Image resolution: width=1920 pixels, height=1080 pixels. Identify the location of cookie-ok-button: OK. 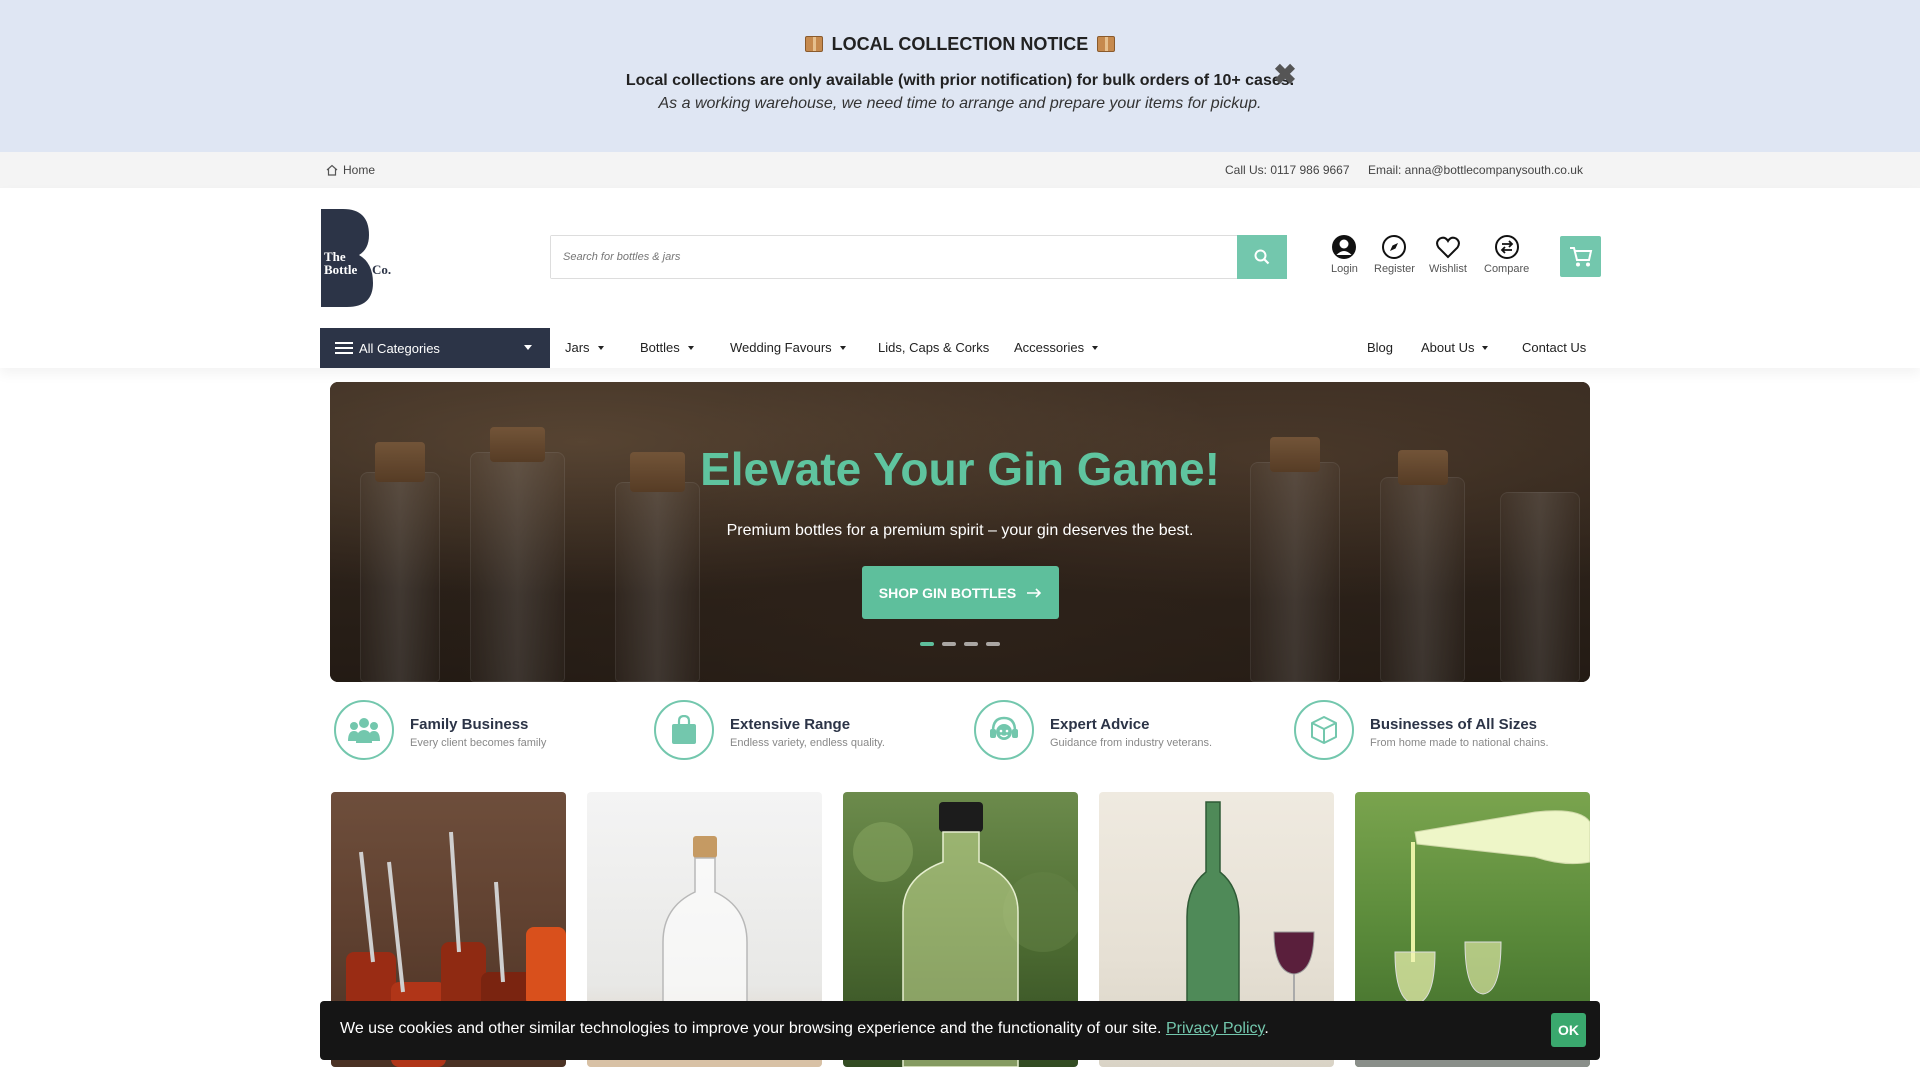
(1568, 1030).